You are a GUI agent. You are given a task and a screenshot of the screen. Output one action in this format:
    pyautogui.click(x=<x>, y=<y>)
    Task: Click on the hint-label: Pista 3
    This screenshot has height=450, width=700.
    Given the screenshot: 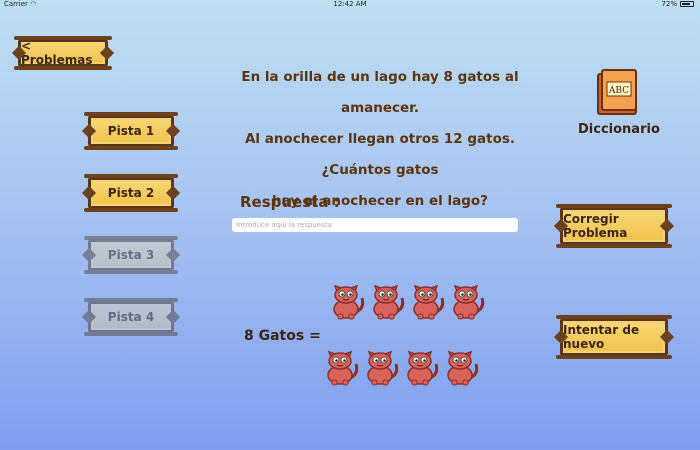 What is the action you would take?
    pyautogui.click(x=131, y=255)
    